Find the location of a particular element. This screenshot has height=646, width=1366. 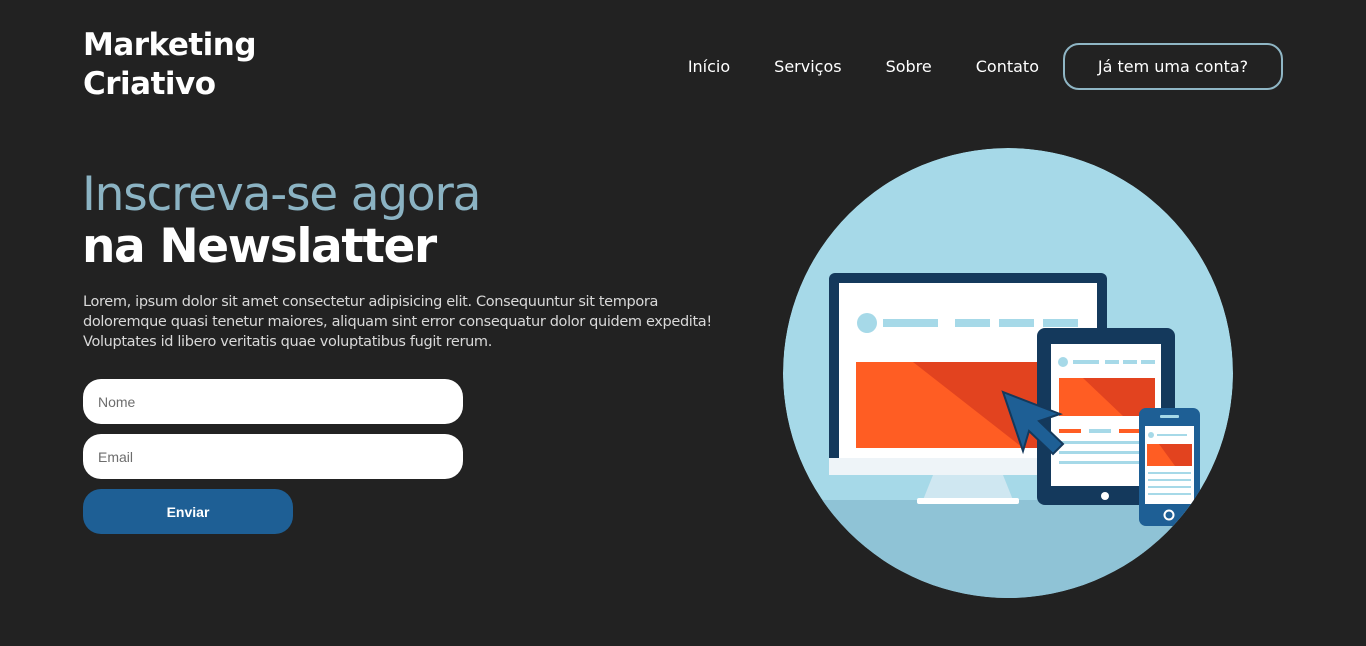

hero-title-line-2: na Newslatter is located at coordinates (259, 246).